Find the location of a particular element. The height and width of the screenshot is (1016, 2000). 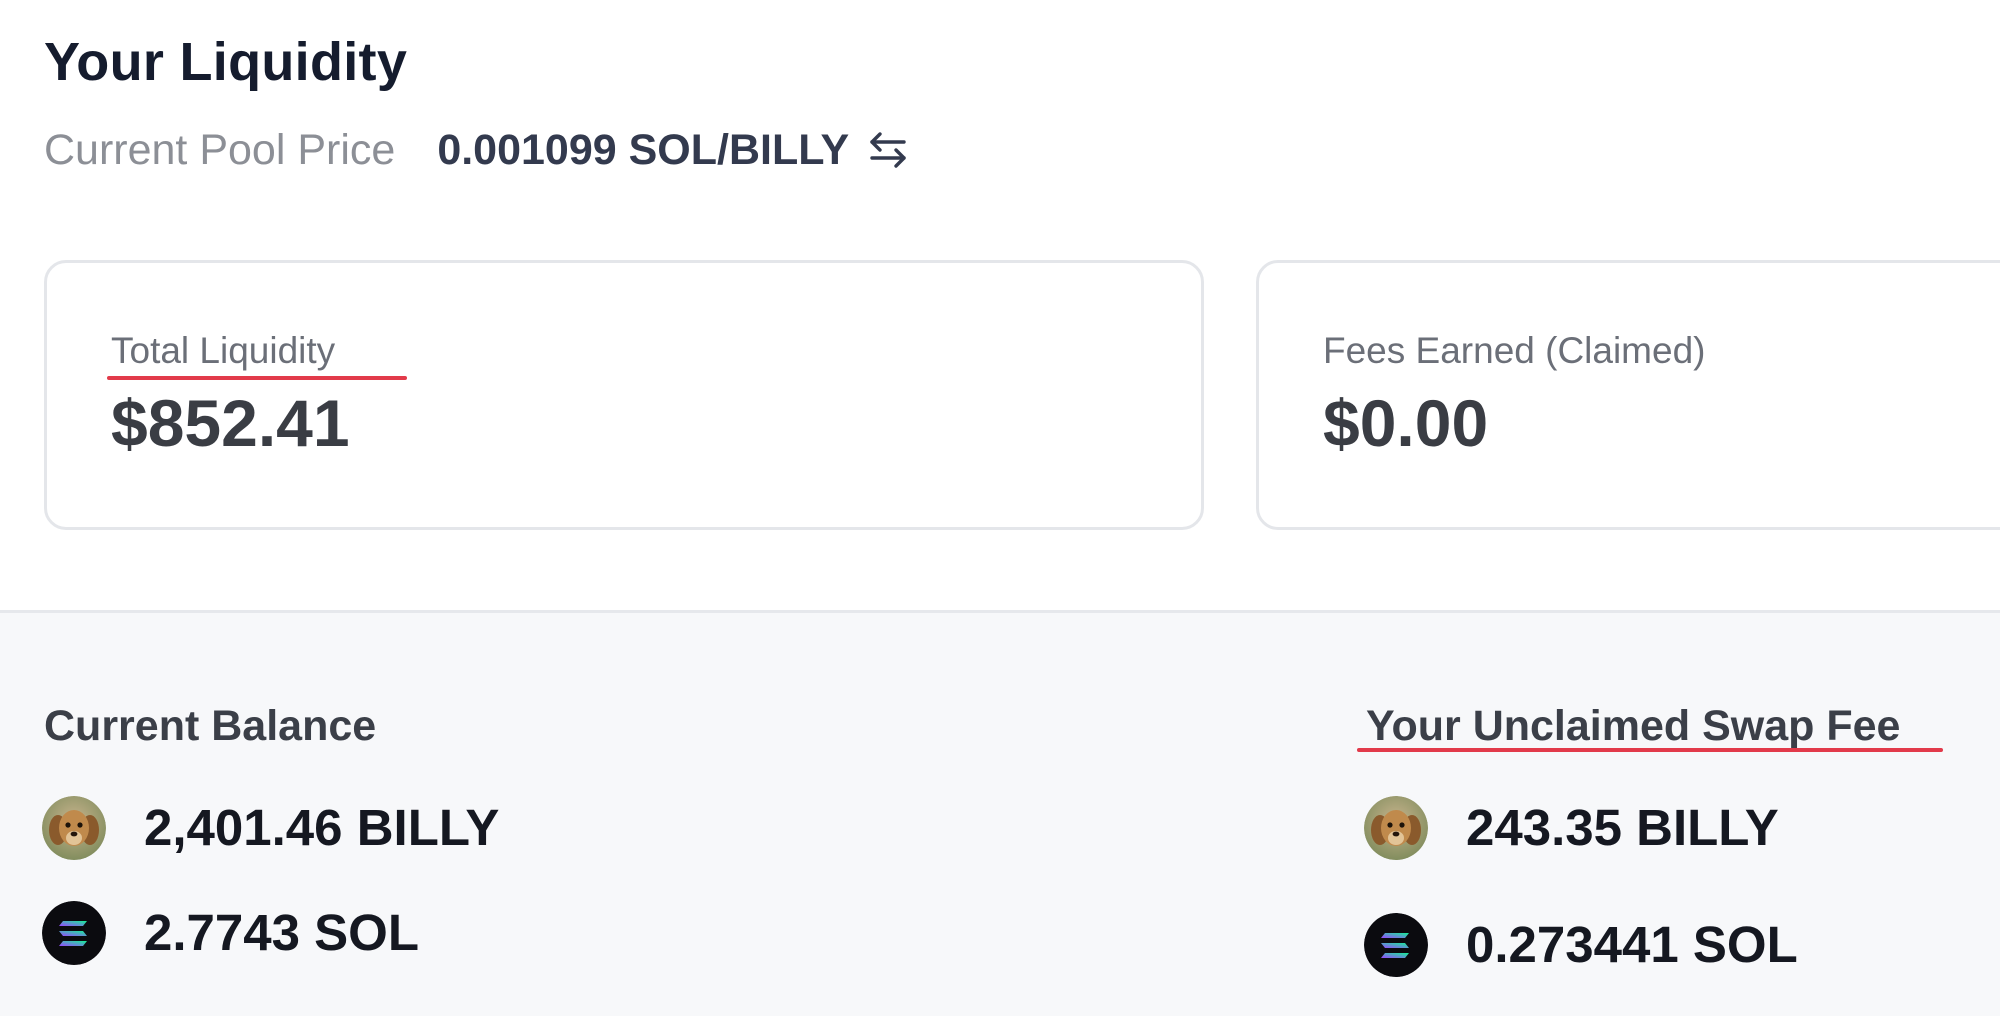

fees-earned-value: $0.00 is located at coordinates (1406, 423).